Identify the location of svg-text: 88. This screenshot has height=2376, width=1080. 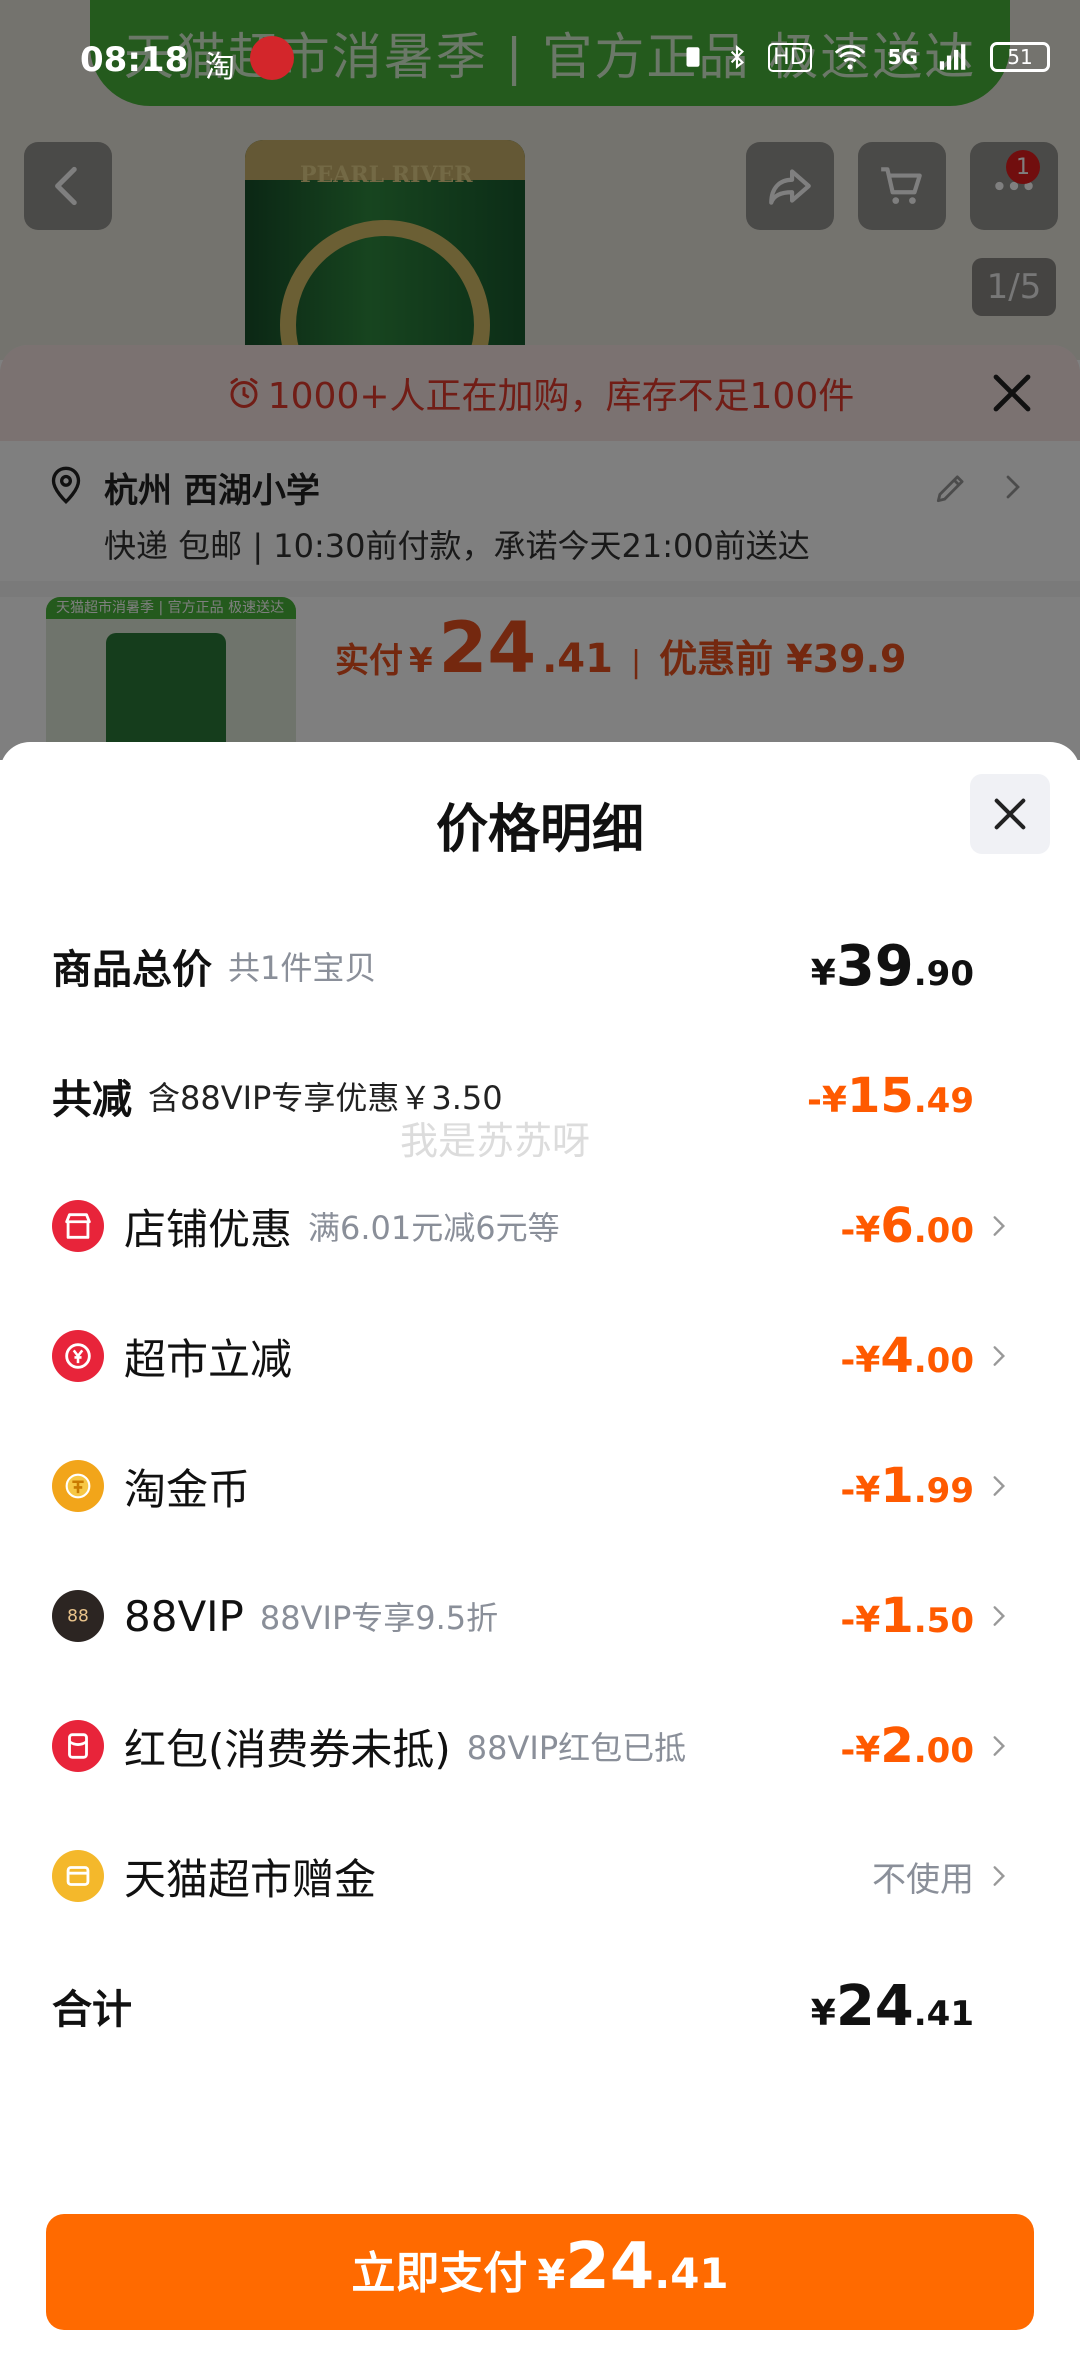
(78, 1617).